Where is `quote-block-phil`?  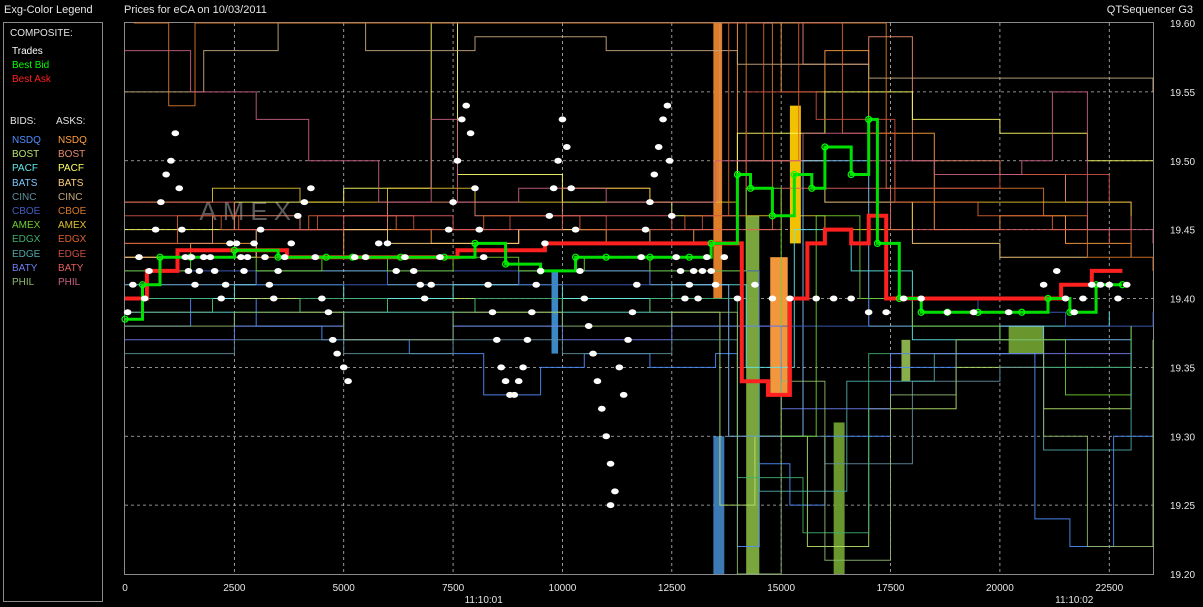
quote-block-phil is located at coordinates (906, 360).